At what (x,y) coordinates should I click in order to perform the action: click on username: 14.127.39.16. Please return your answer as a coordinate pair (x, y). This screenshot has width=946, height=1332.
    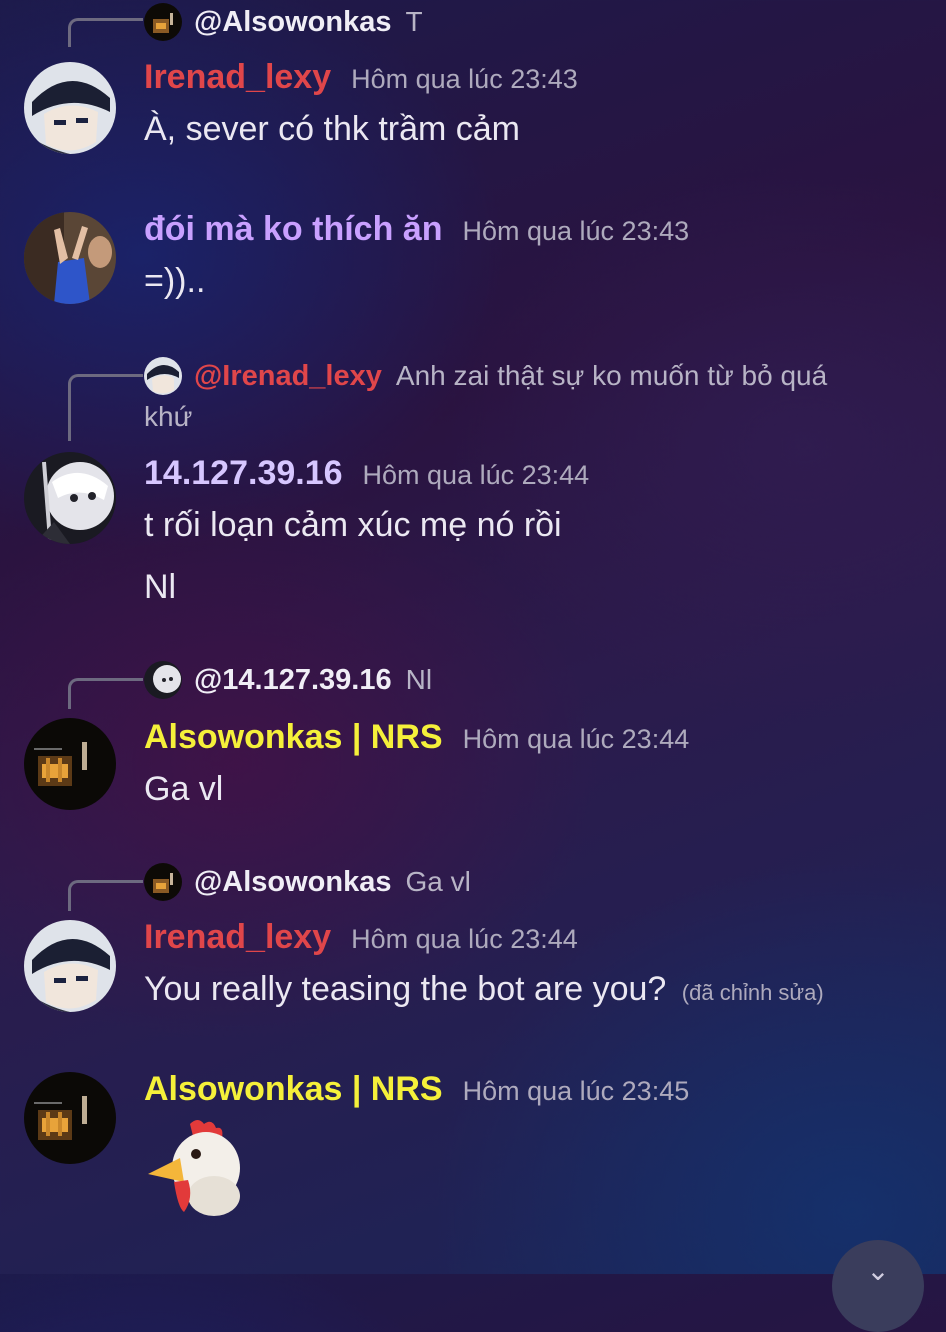
    Looking at the image, I should click on (243, 473).